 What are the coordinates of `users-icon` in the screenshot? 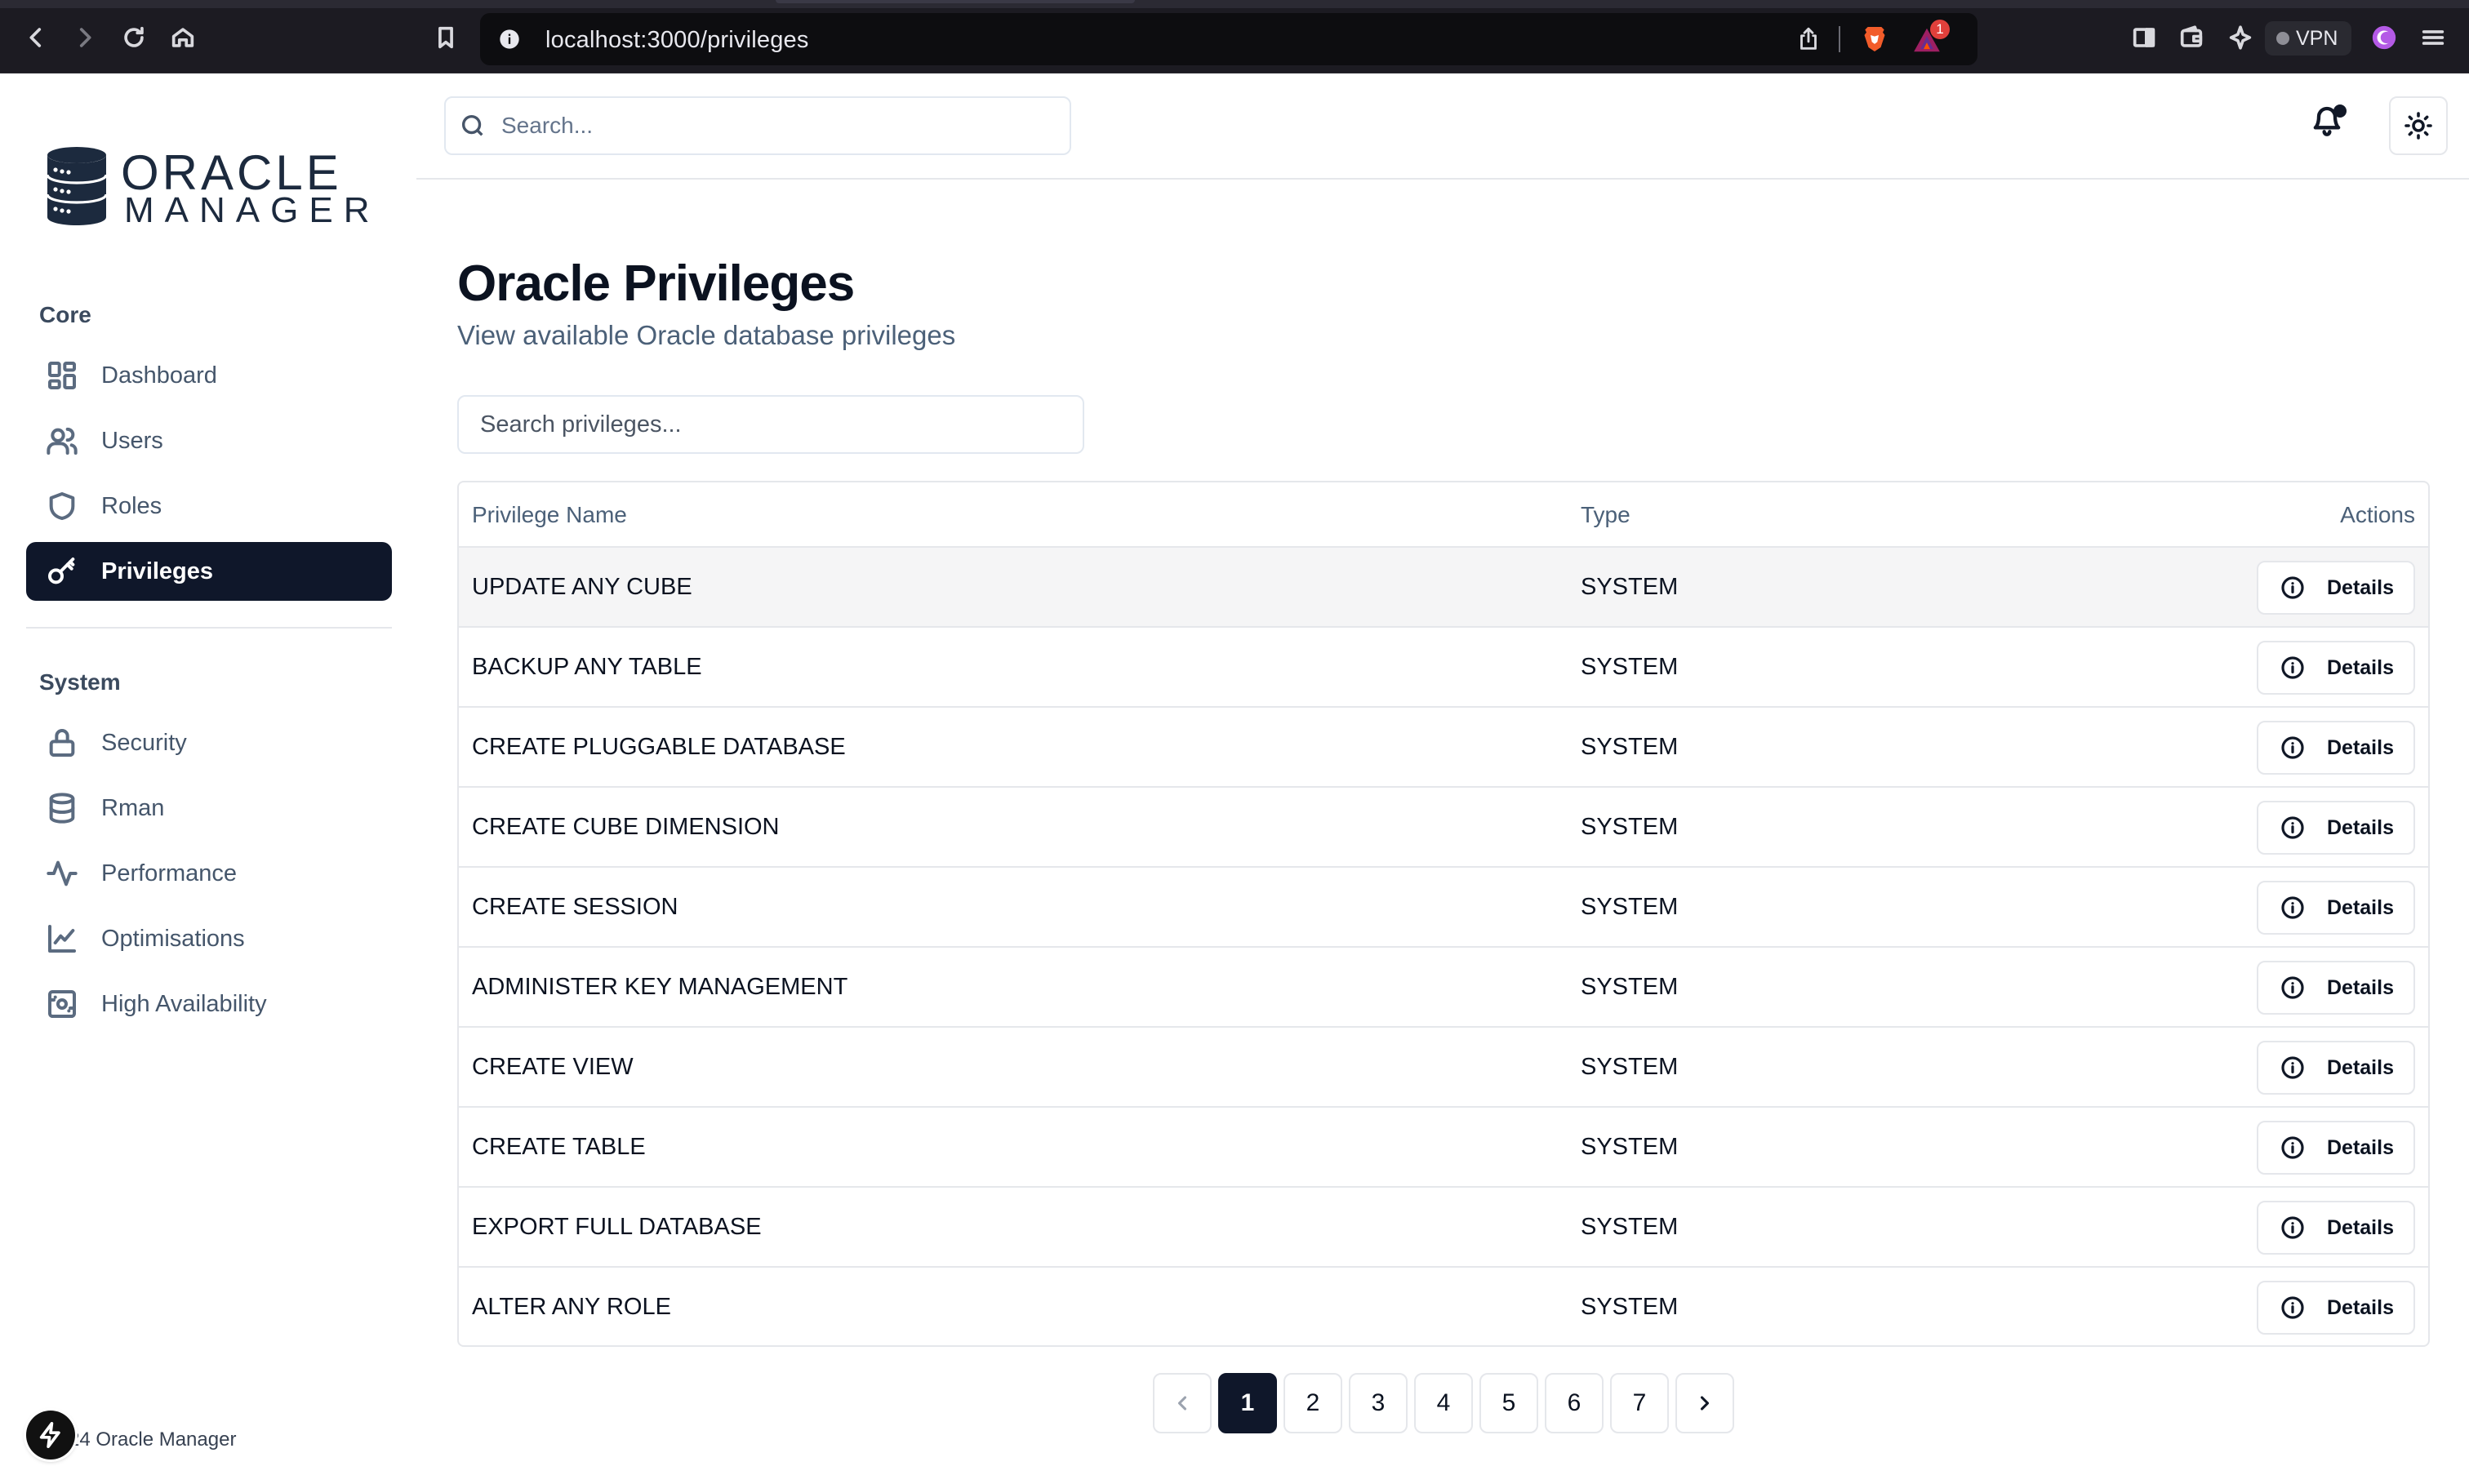 It's located at (62, 441).